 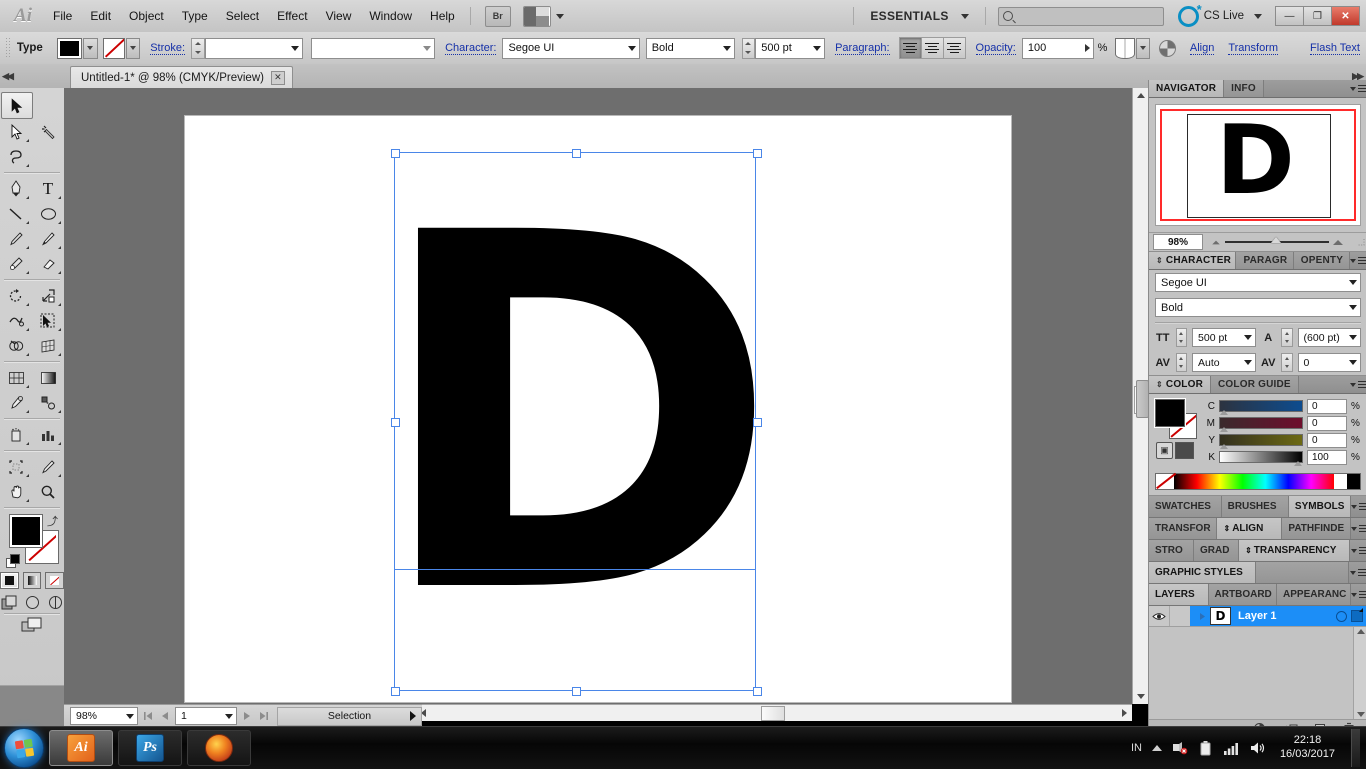 I want to click on selection-handle-tc, so click(x=576, y=153).